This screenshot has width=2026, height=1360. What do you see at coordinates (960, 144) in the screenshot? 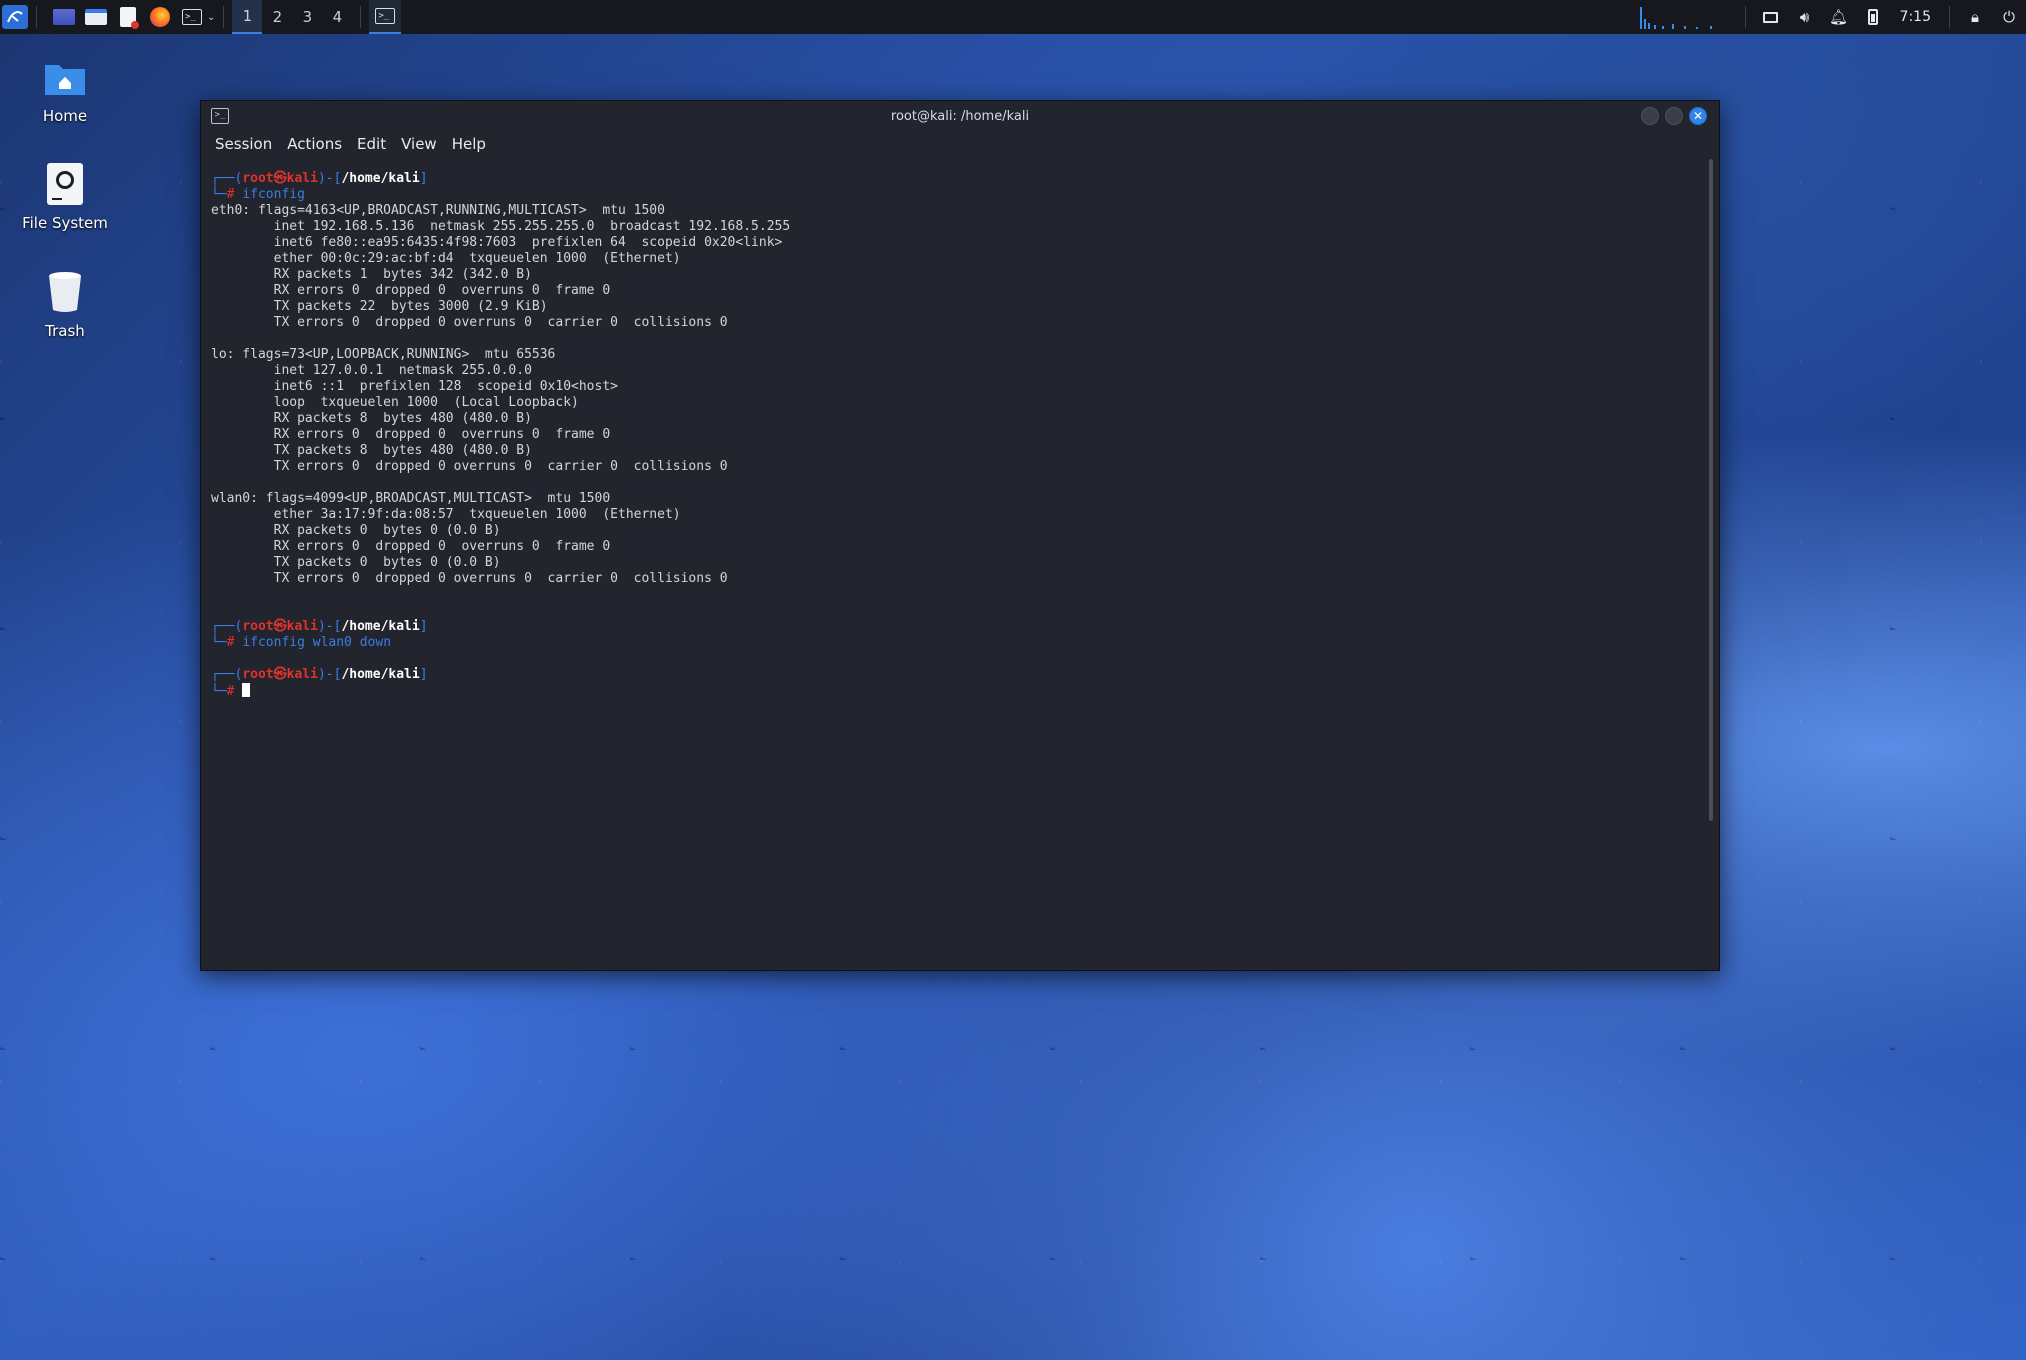
I see `menu-bar: Session Actions Edit View Help` at bounding box center [960, 144].